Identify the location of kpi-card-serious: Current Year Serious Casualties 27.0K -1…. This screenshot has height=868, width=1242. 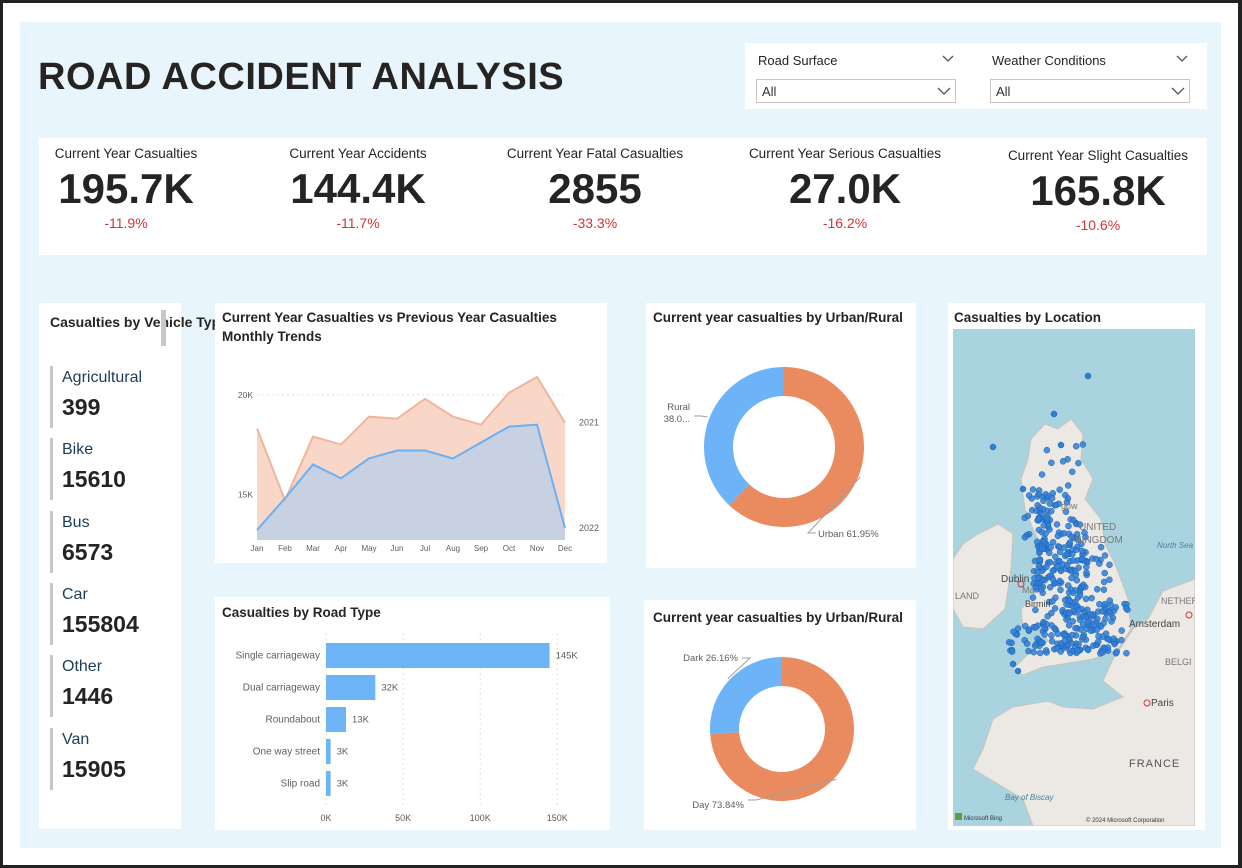
(845, 188).